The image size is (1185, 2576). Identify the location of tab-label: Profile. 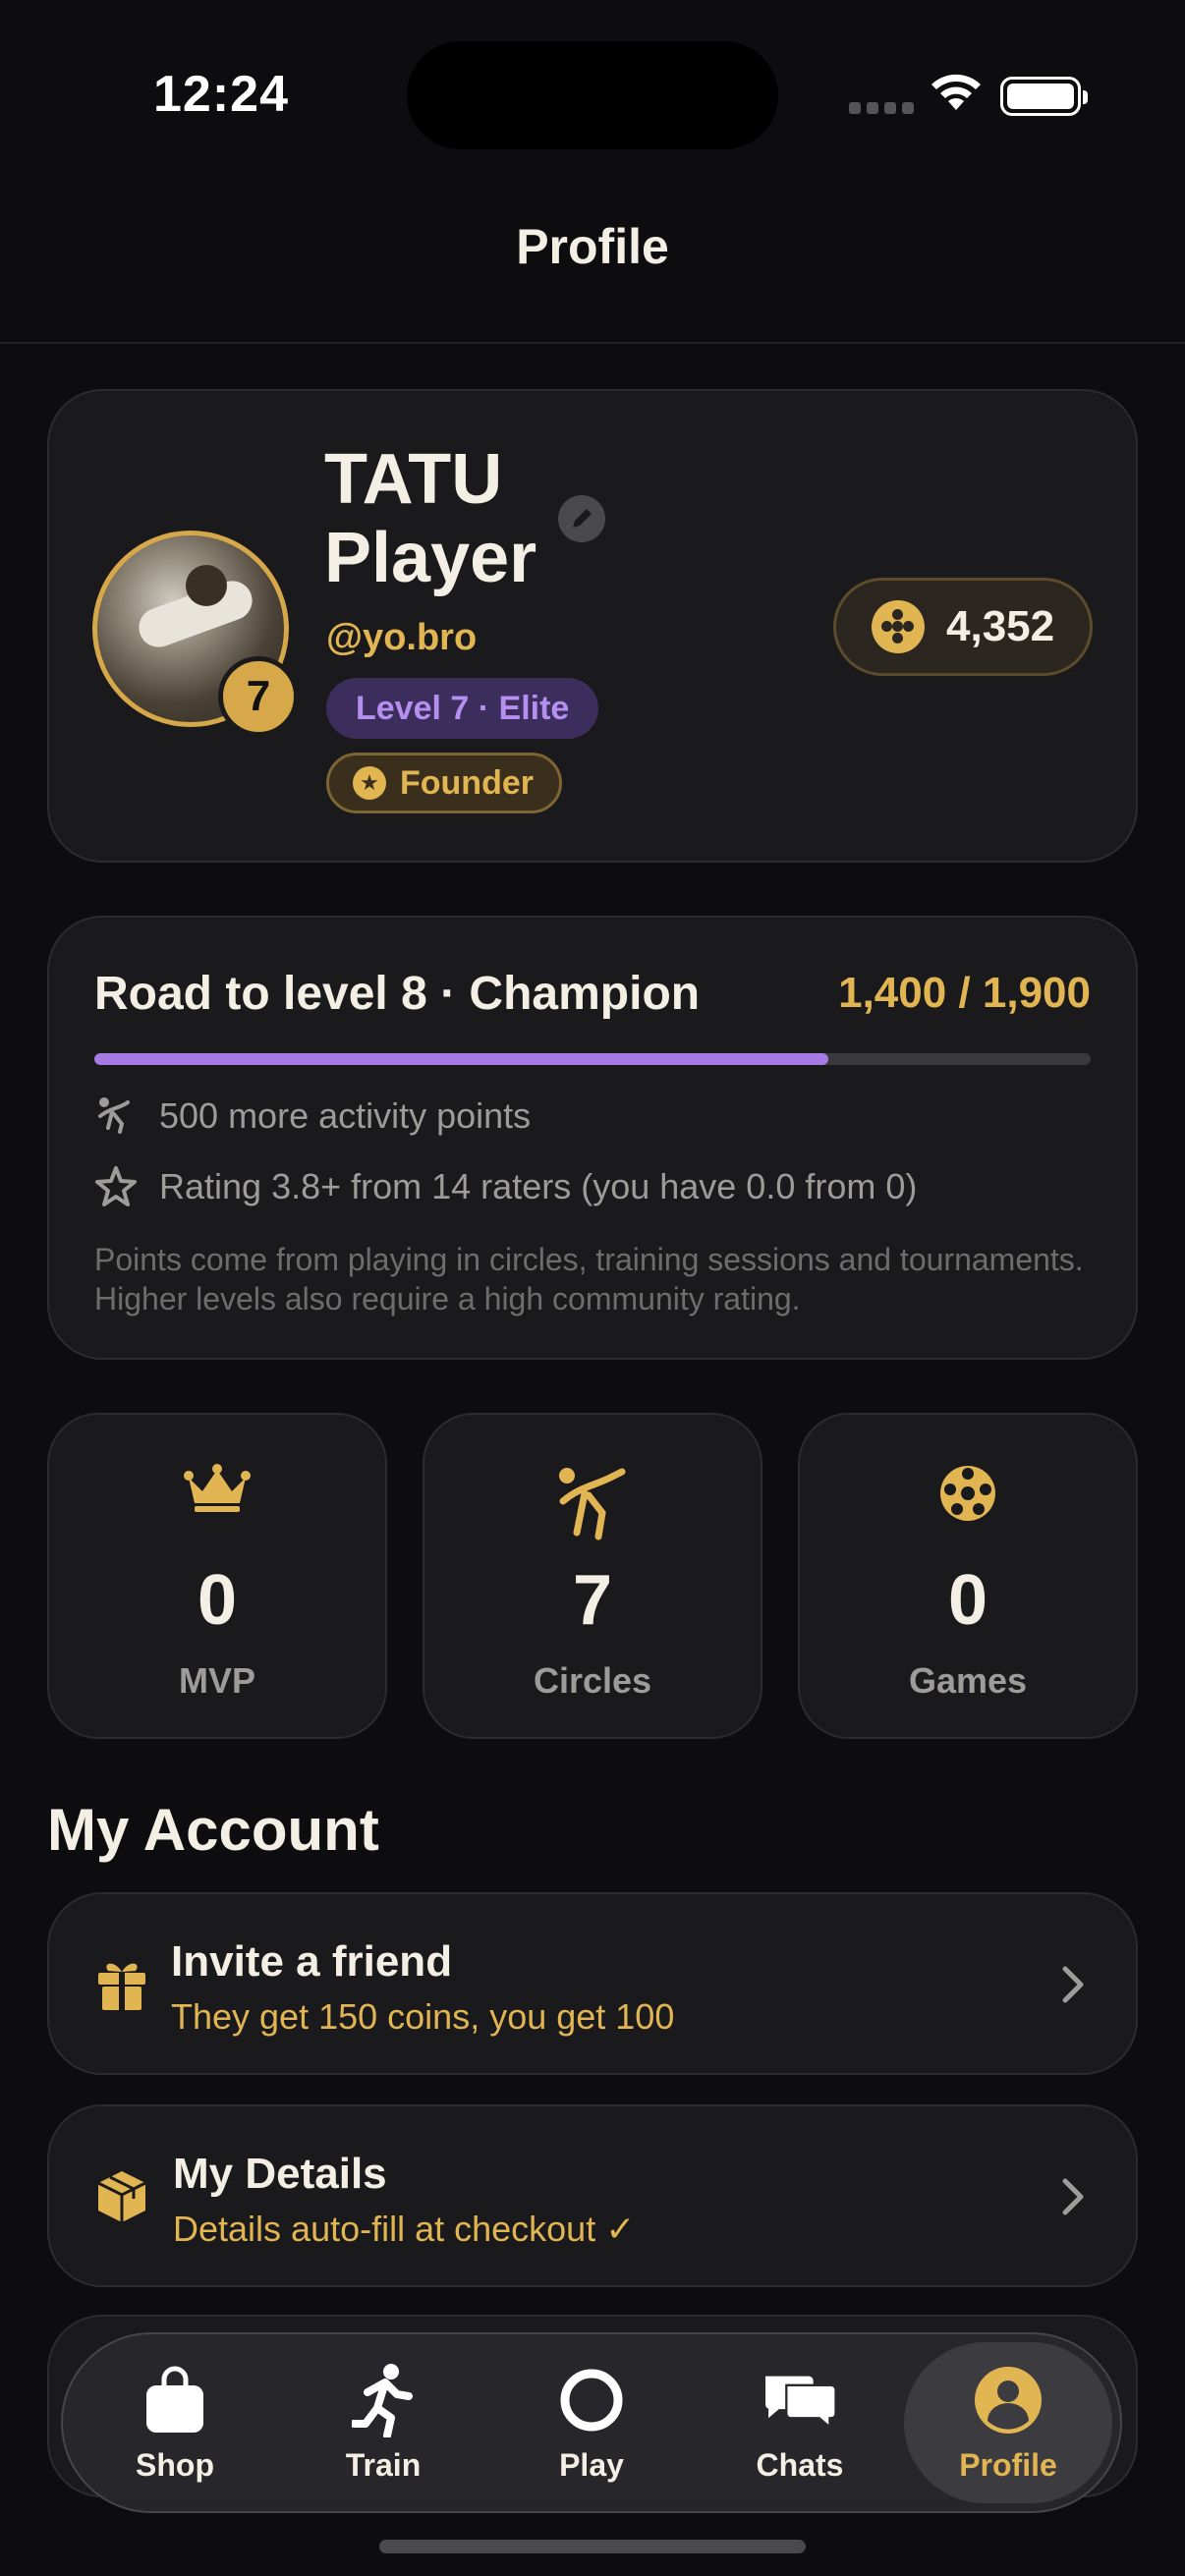
(1008, 2464).